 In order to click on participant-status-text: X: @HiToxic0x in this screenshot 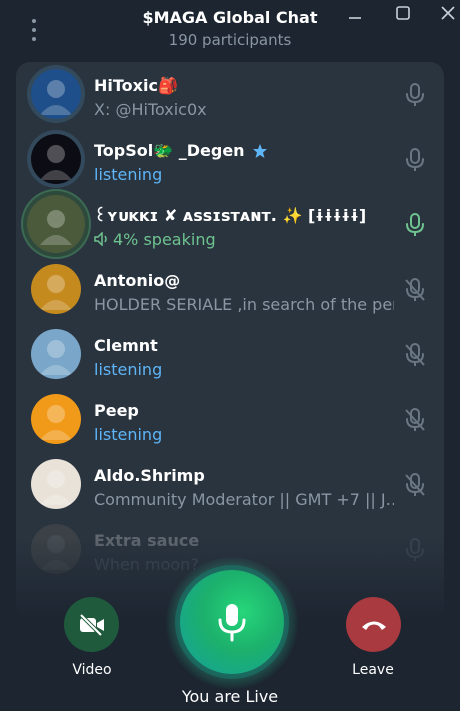, I will do `click(150, 109)`.